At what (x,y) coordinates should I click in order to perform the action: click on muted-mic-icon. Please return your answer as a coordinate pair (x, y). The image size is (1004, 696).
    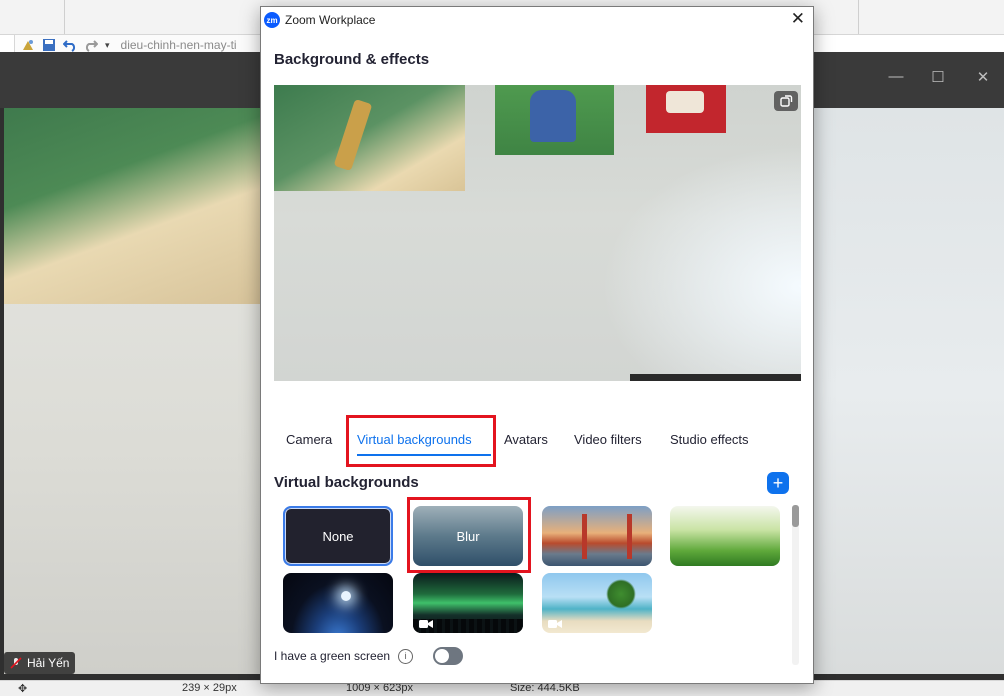
    Looking at the image, I should click on (16, 663).